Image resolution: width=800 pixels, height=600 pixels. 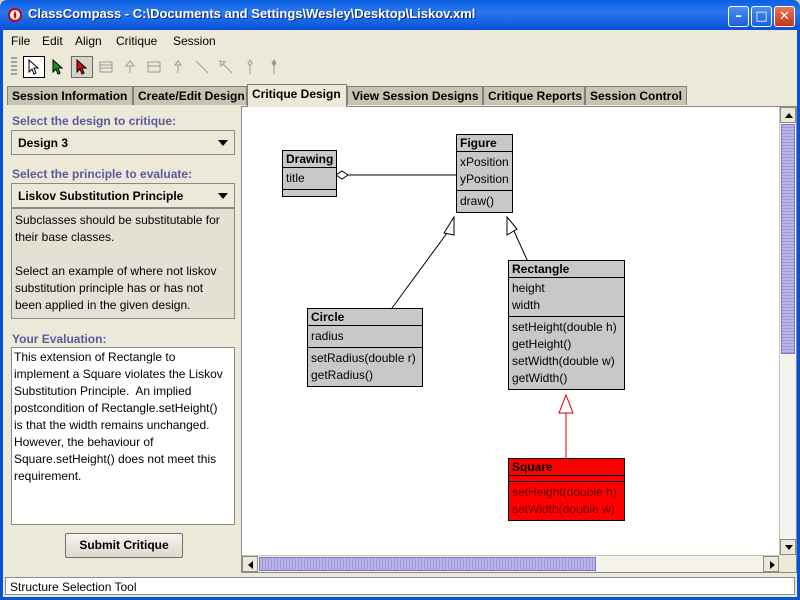 What do you see at coordinates (309, 179) in the screenshot?
I see `class-attributes: title` at bounding box center [309, 179].